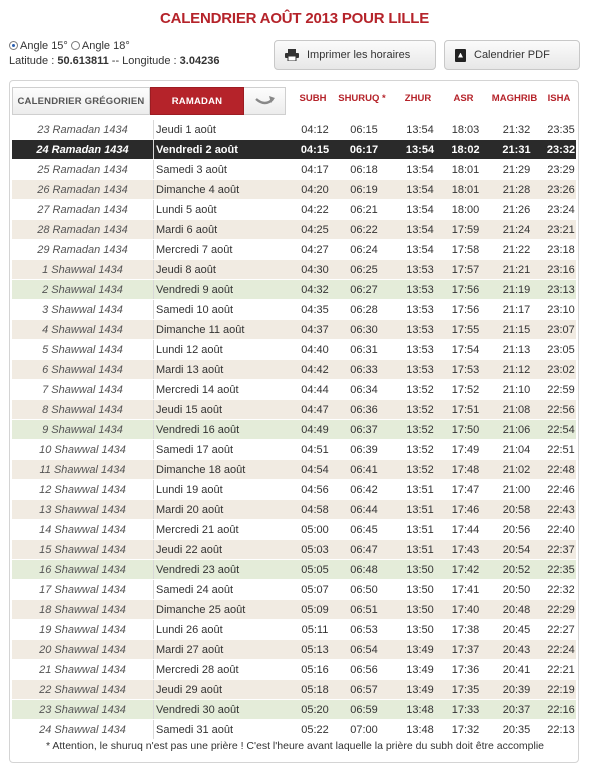 Image resolution: width=589 pixels, height=773 pixels. I want to click on subh-time: 04:30, so click(315, 269).